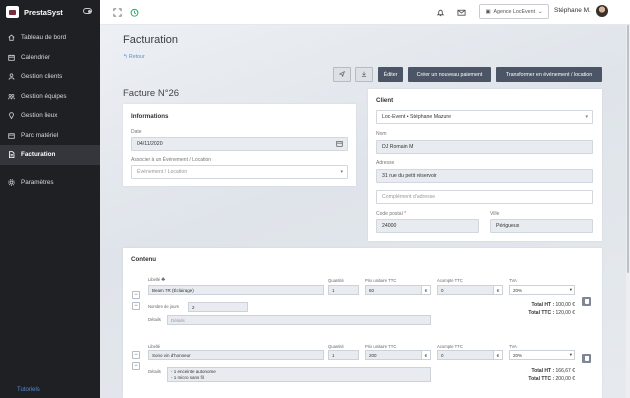  Describe the element at coordinates (541, 226) in the screenshot. I see `city-field: Périgueux` at that location.